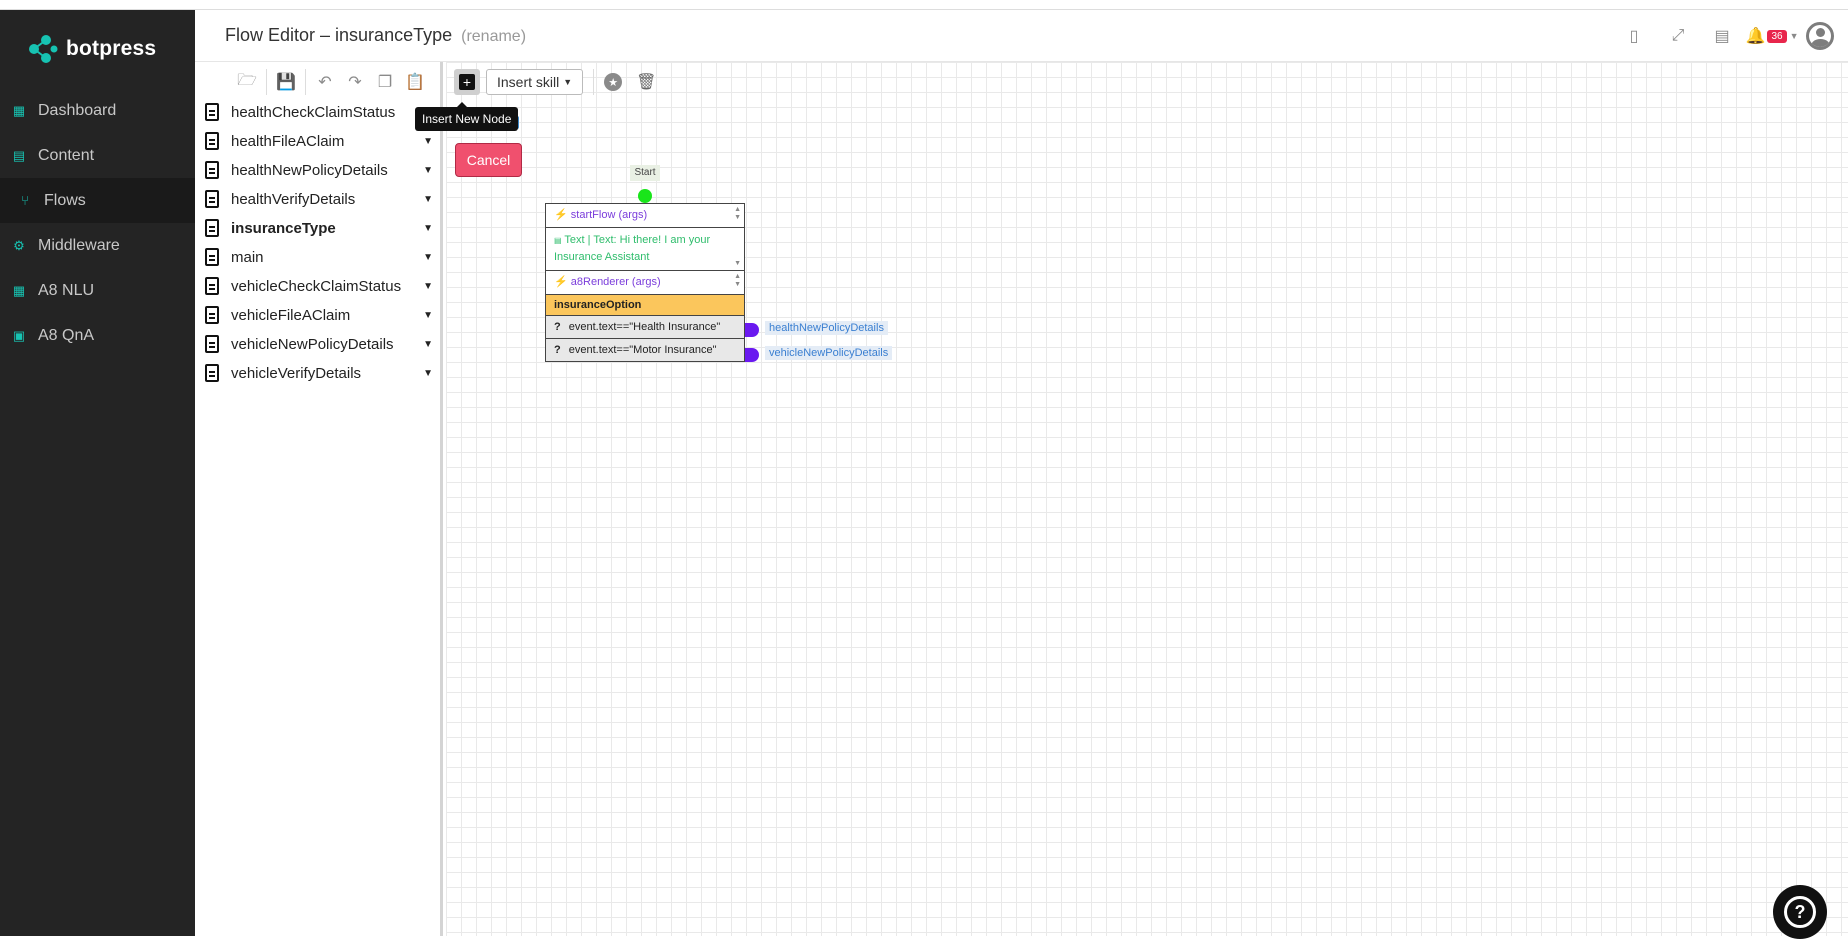 Image resolution: width=1848 pixels, height=939 pixels. I want to click on on-enter-action: ⚡ startFlow (args) ▲ ▼, so click(645, 216).